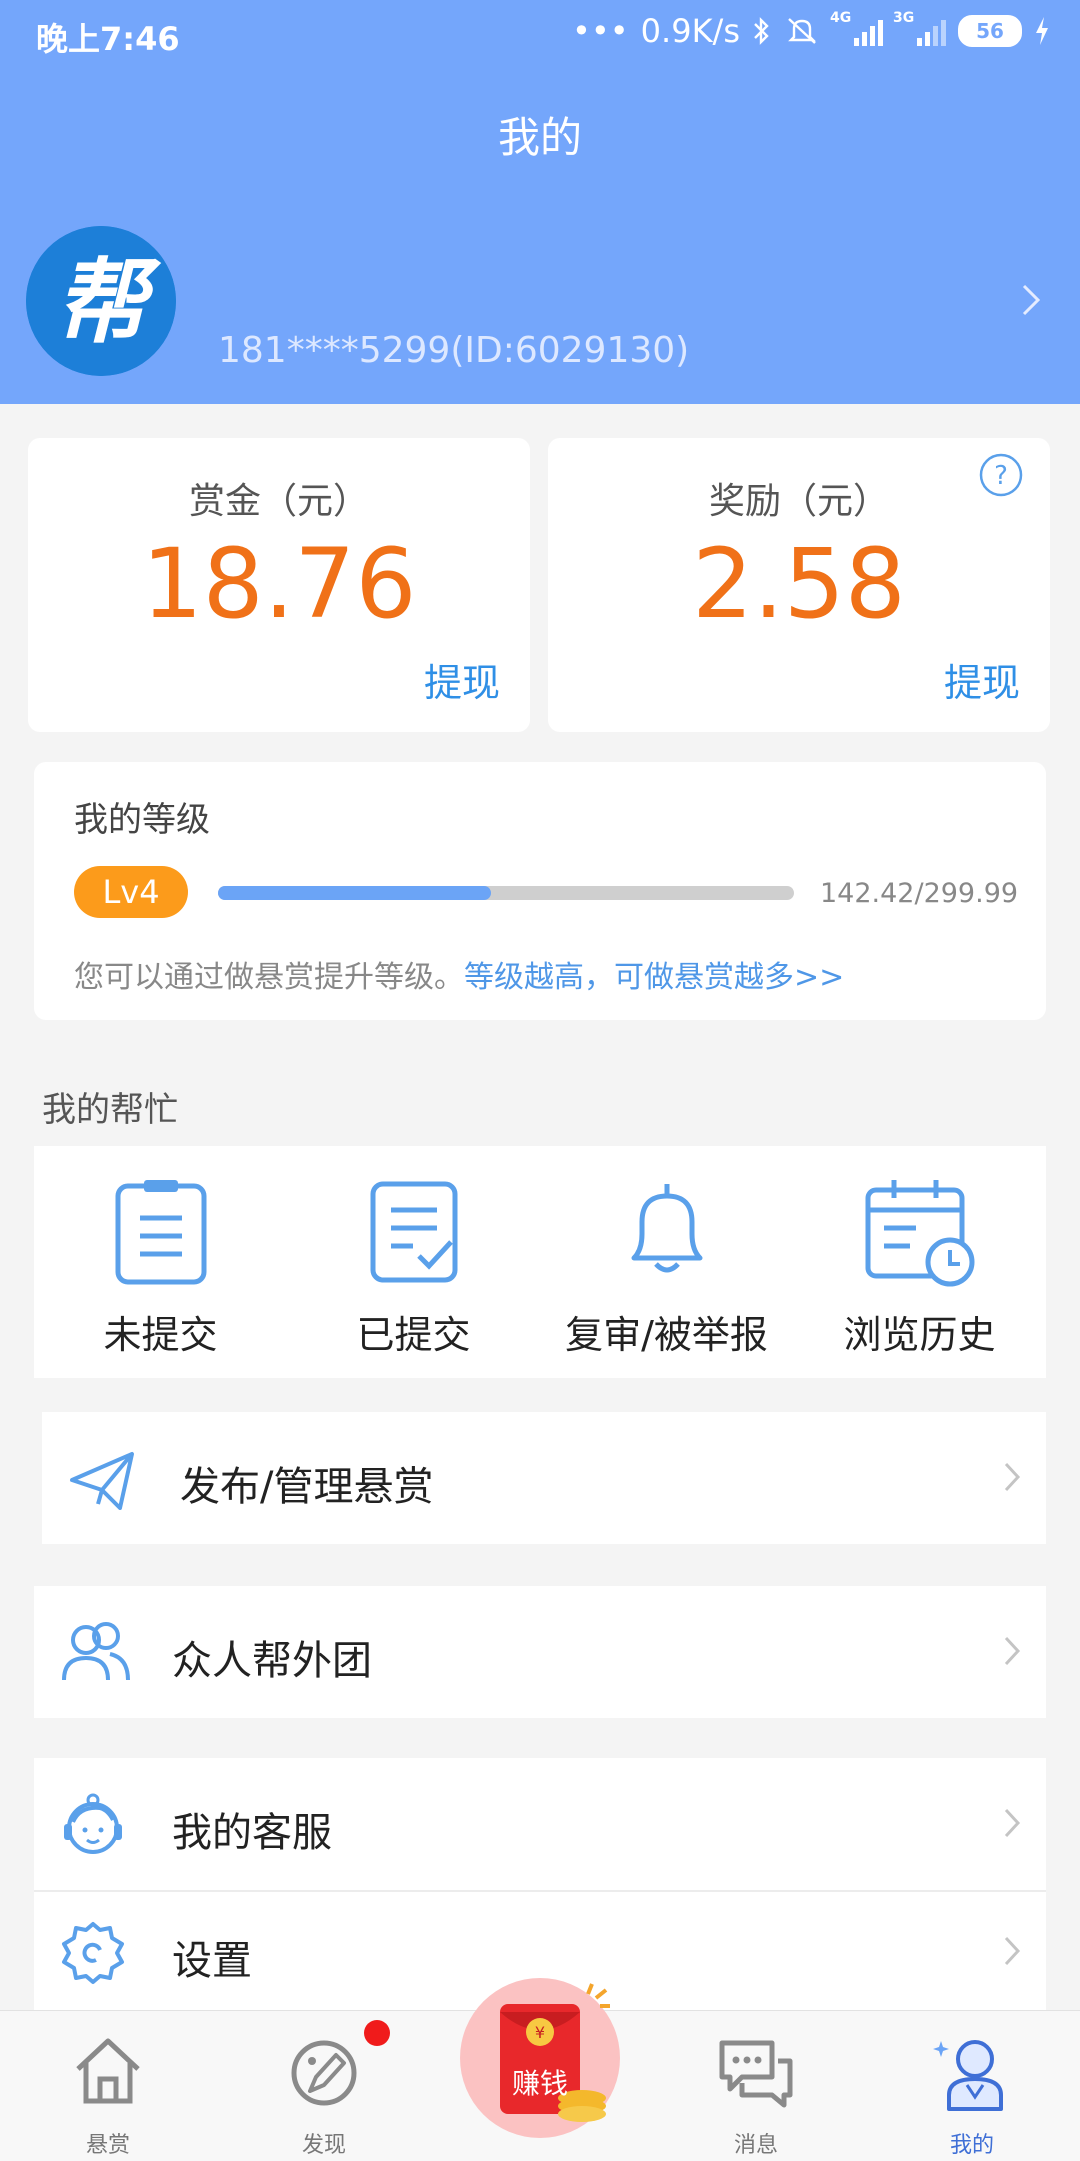 This screenshot has height=2161, width=1080. What do you see at coordinates (990, 31) in the screenshot?
I see `battery-indicator: 56` at bounding box center [990, 31].